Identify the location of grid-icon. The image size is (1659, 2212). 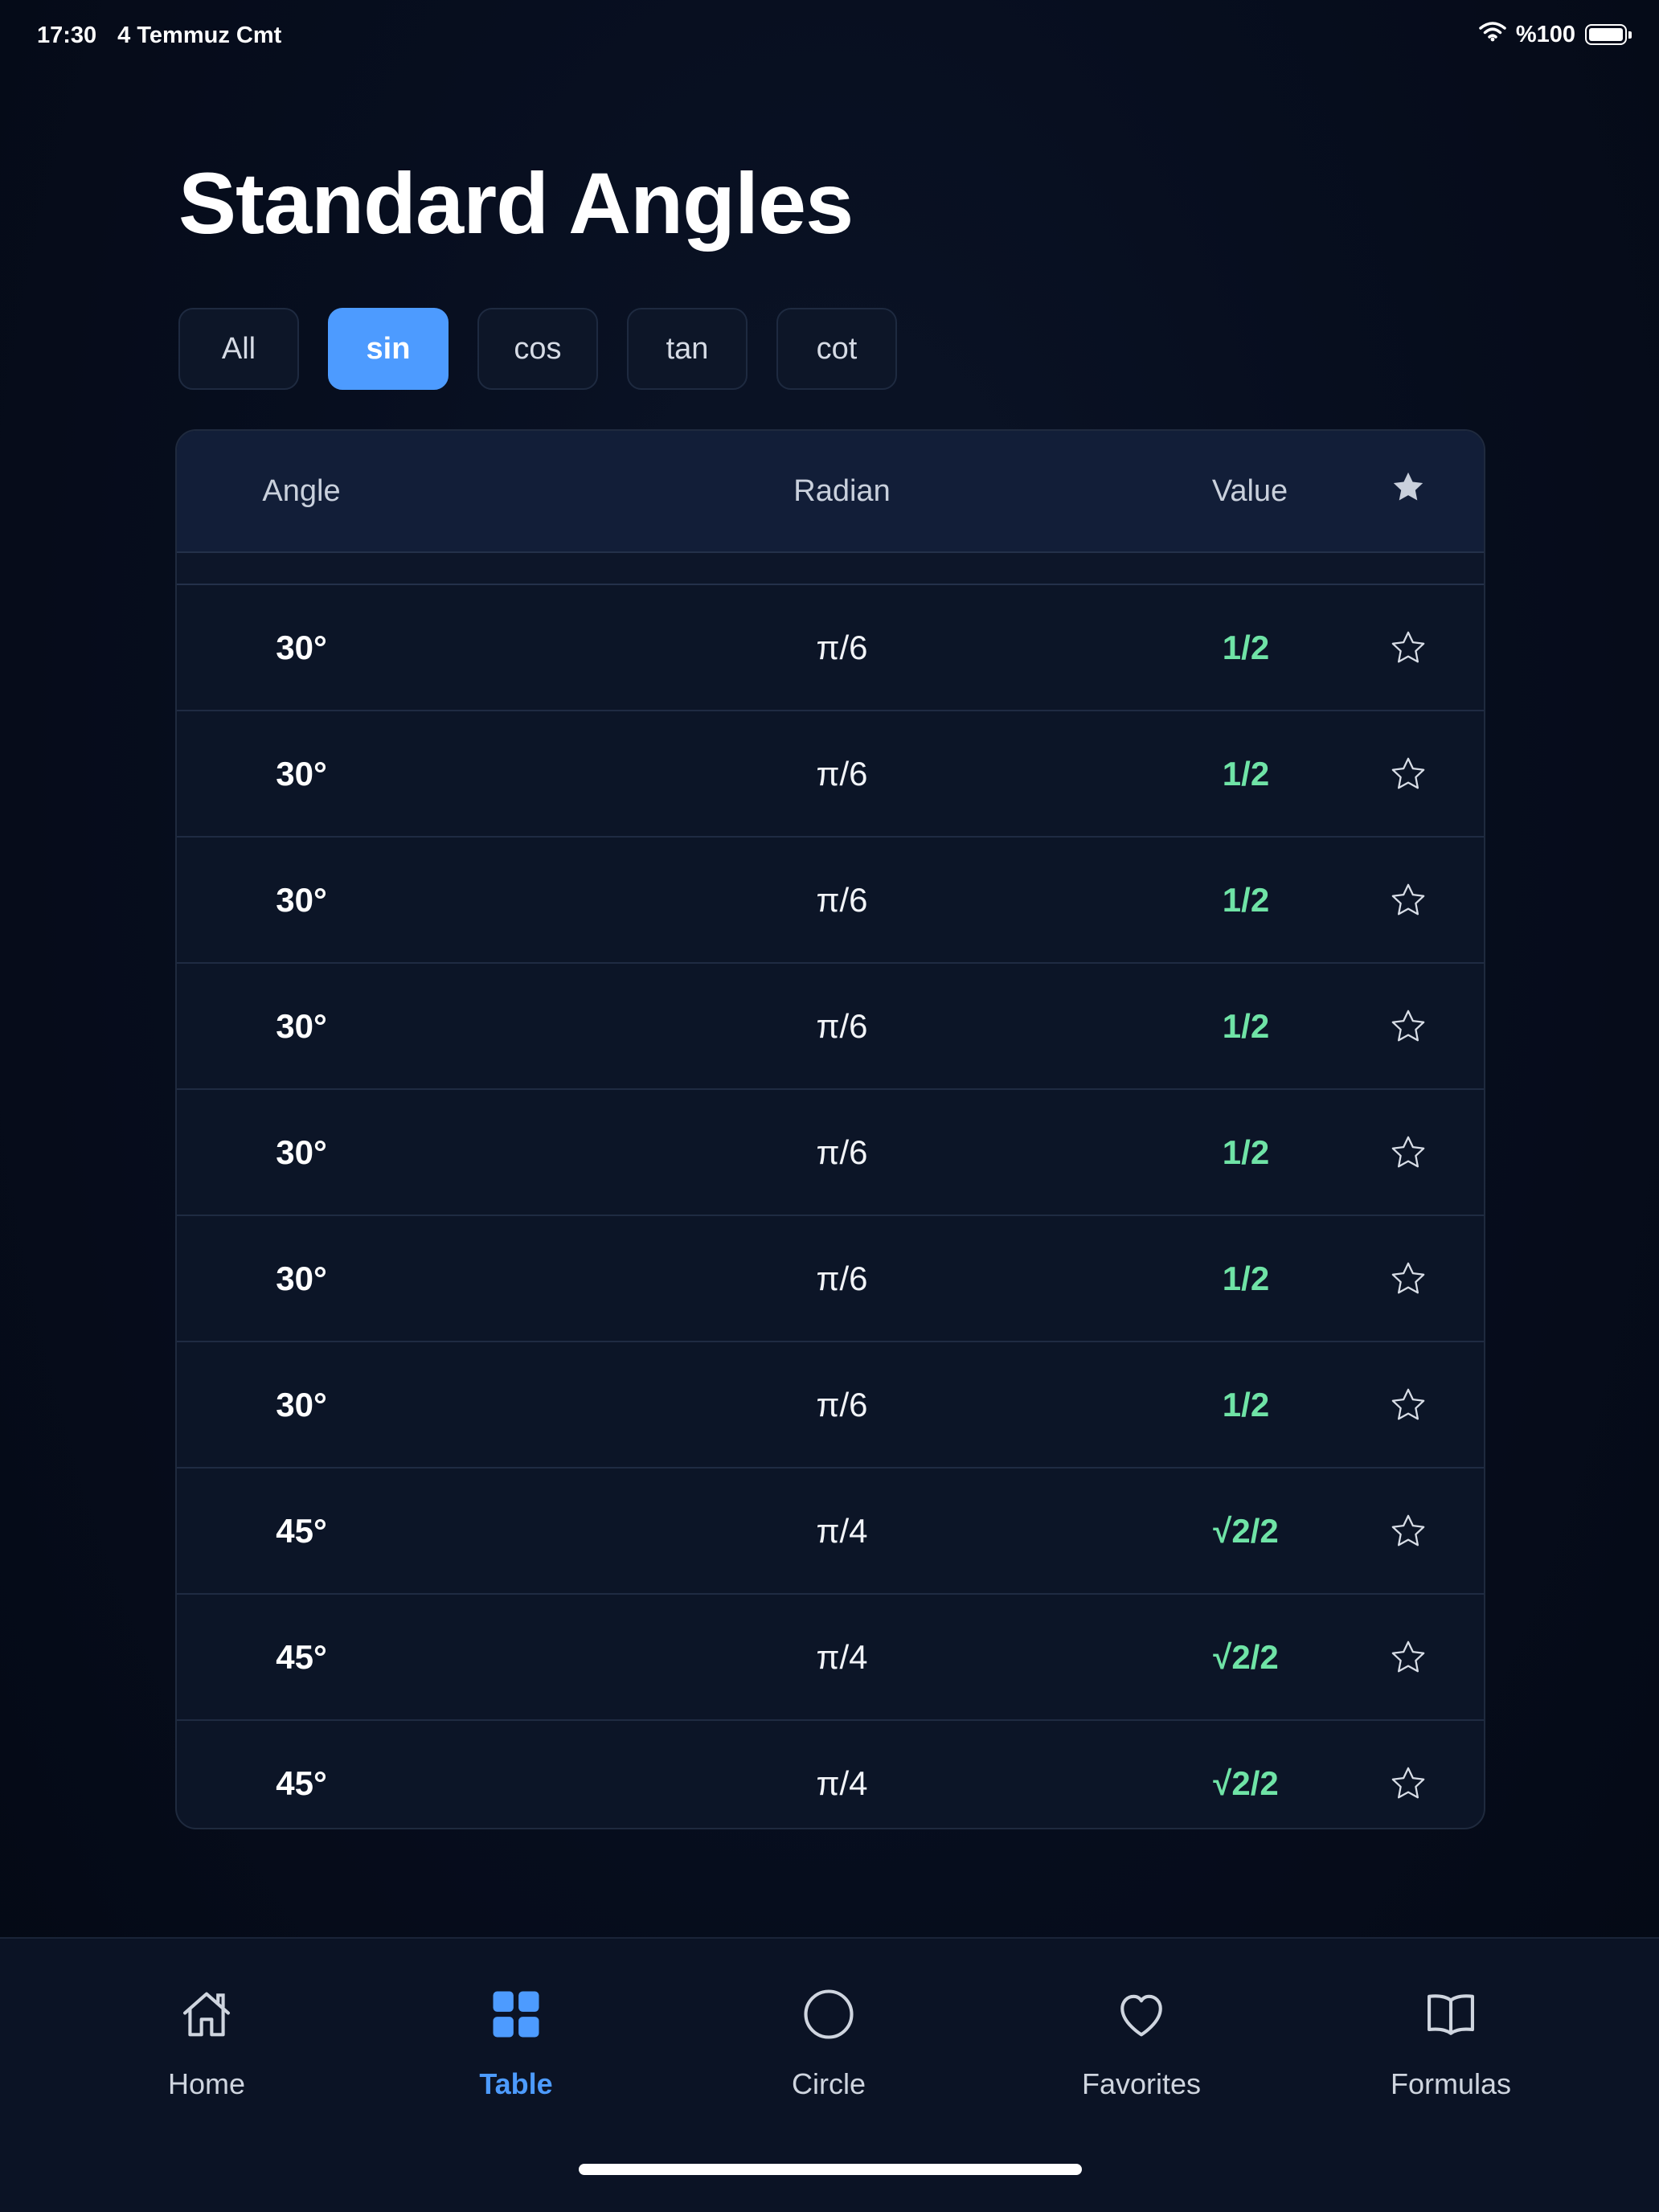
(516, 2014).